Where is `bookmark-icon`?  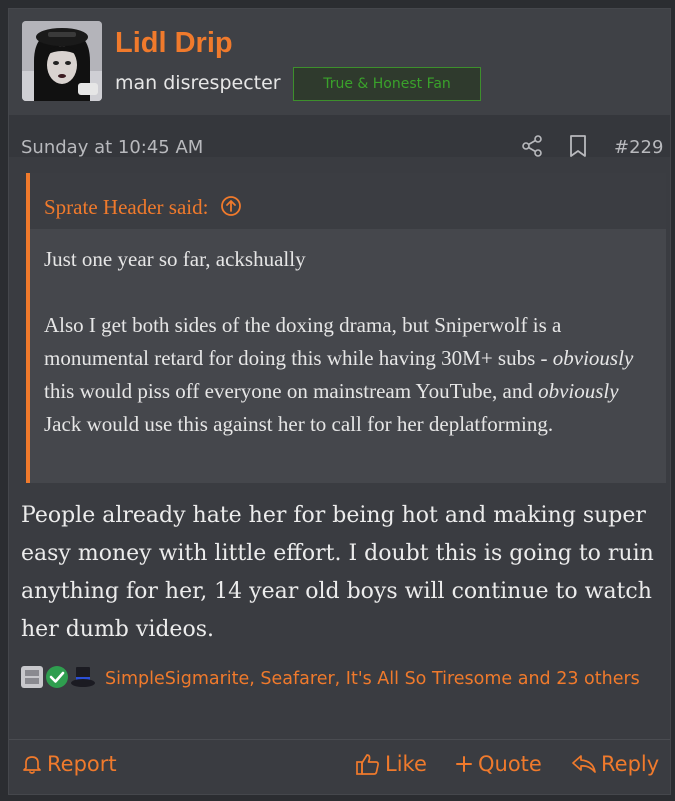
bookmark-icon is located at coordinates (578, 146).